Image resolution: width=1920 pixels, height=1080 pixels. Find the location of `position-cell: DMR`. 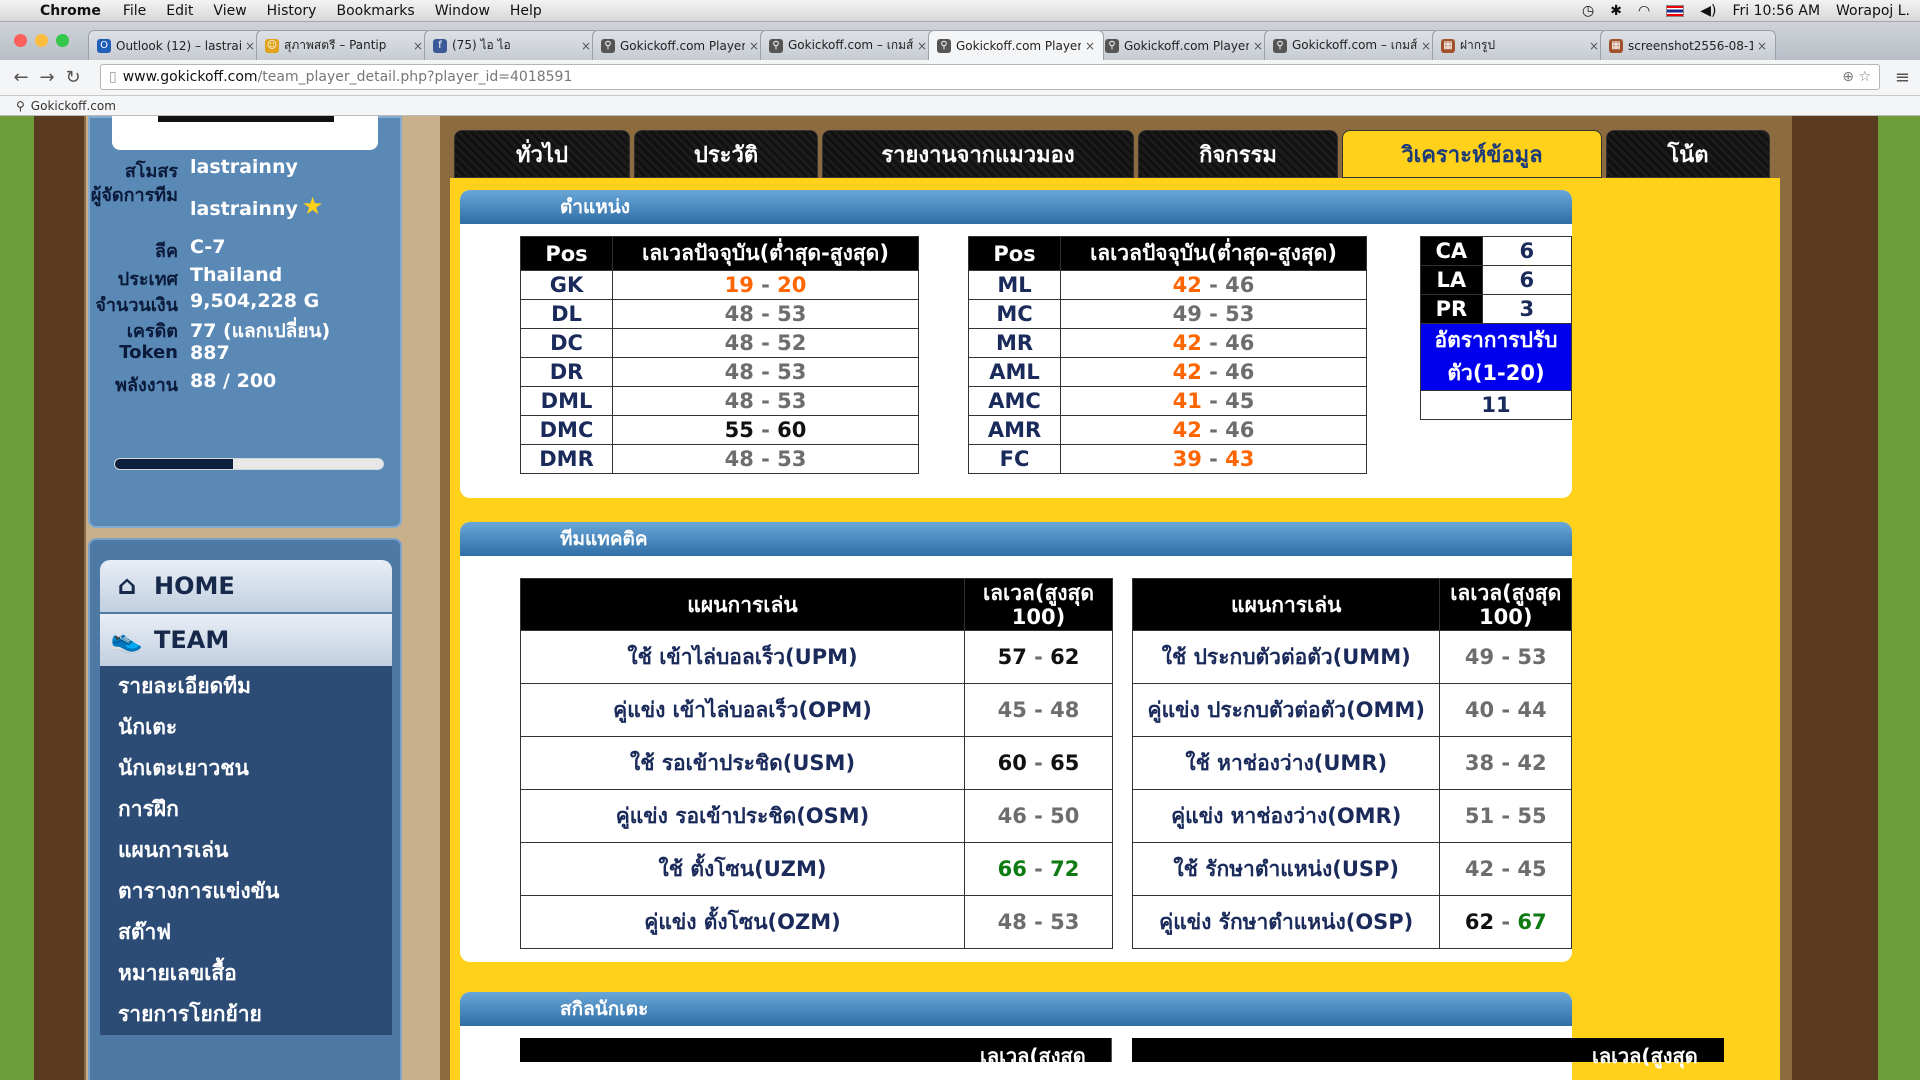

position-cell: DMR is located at coordinates (566, 459).